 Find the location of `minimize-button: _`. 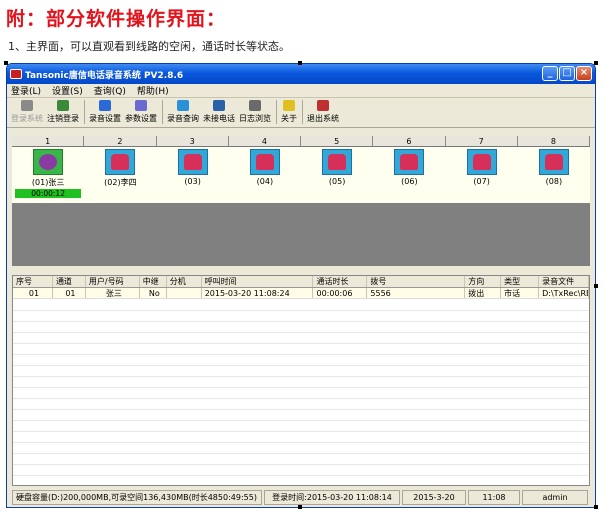

minimize-button: _ is located at coordinates (550, 73).